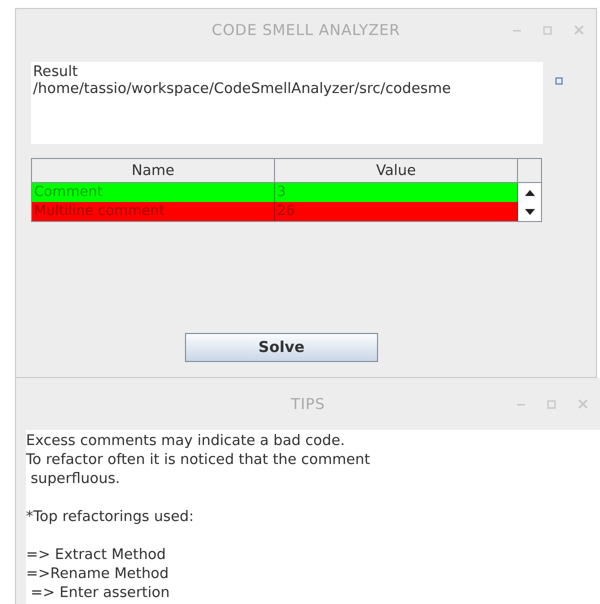 This screenshot has height=604, width=600. What do you see at coordinates (306, 30) in the screenshot?
I see `window-title: CODE SMELL ANALYZER` at bounding box center [306, 30].